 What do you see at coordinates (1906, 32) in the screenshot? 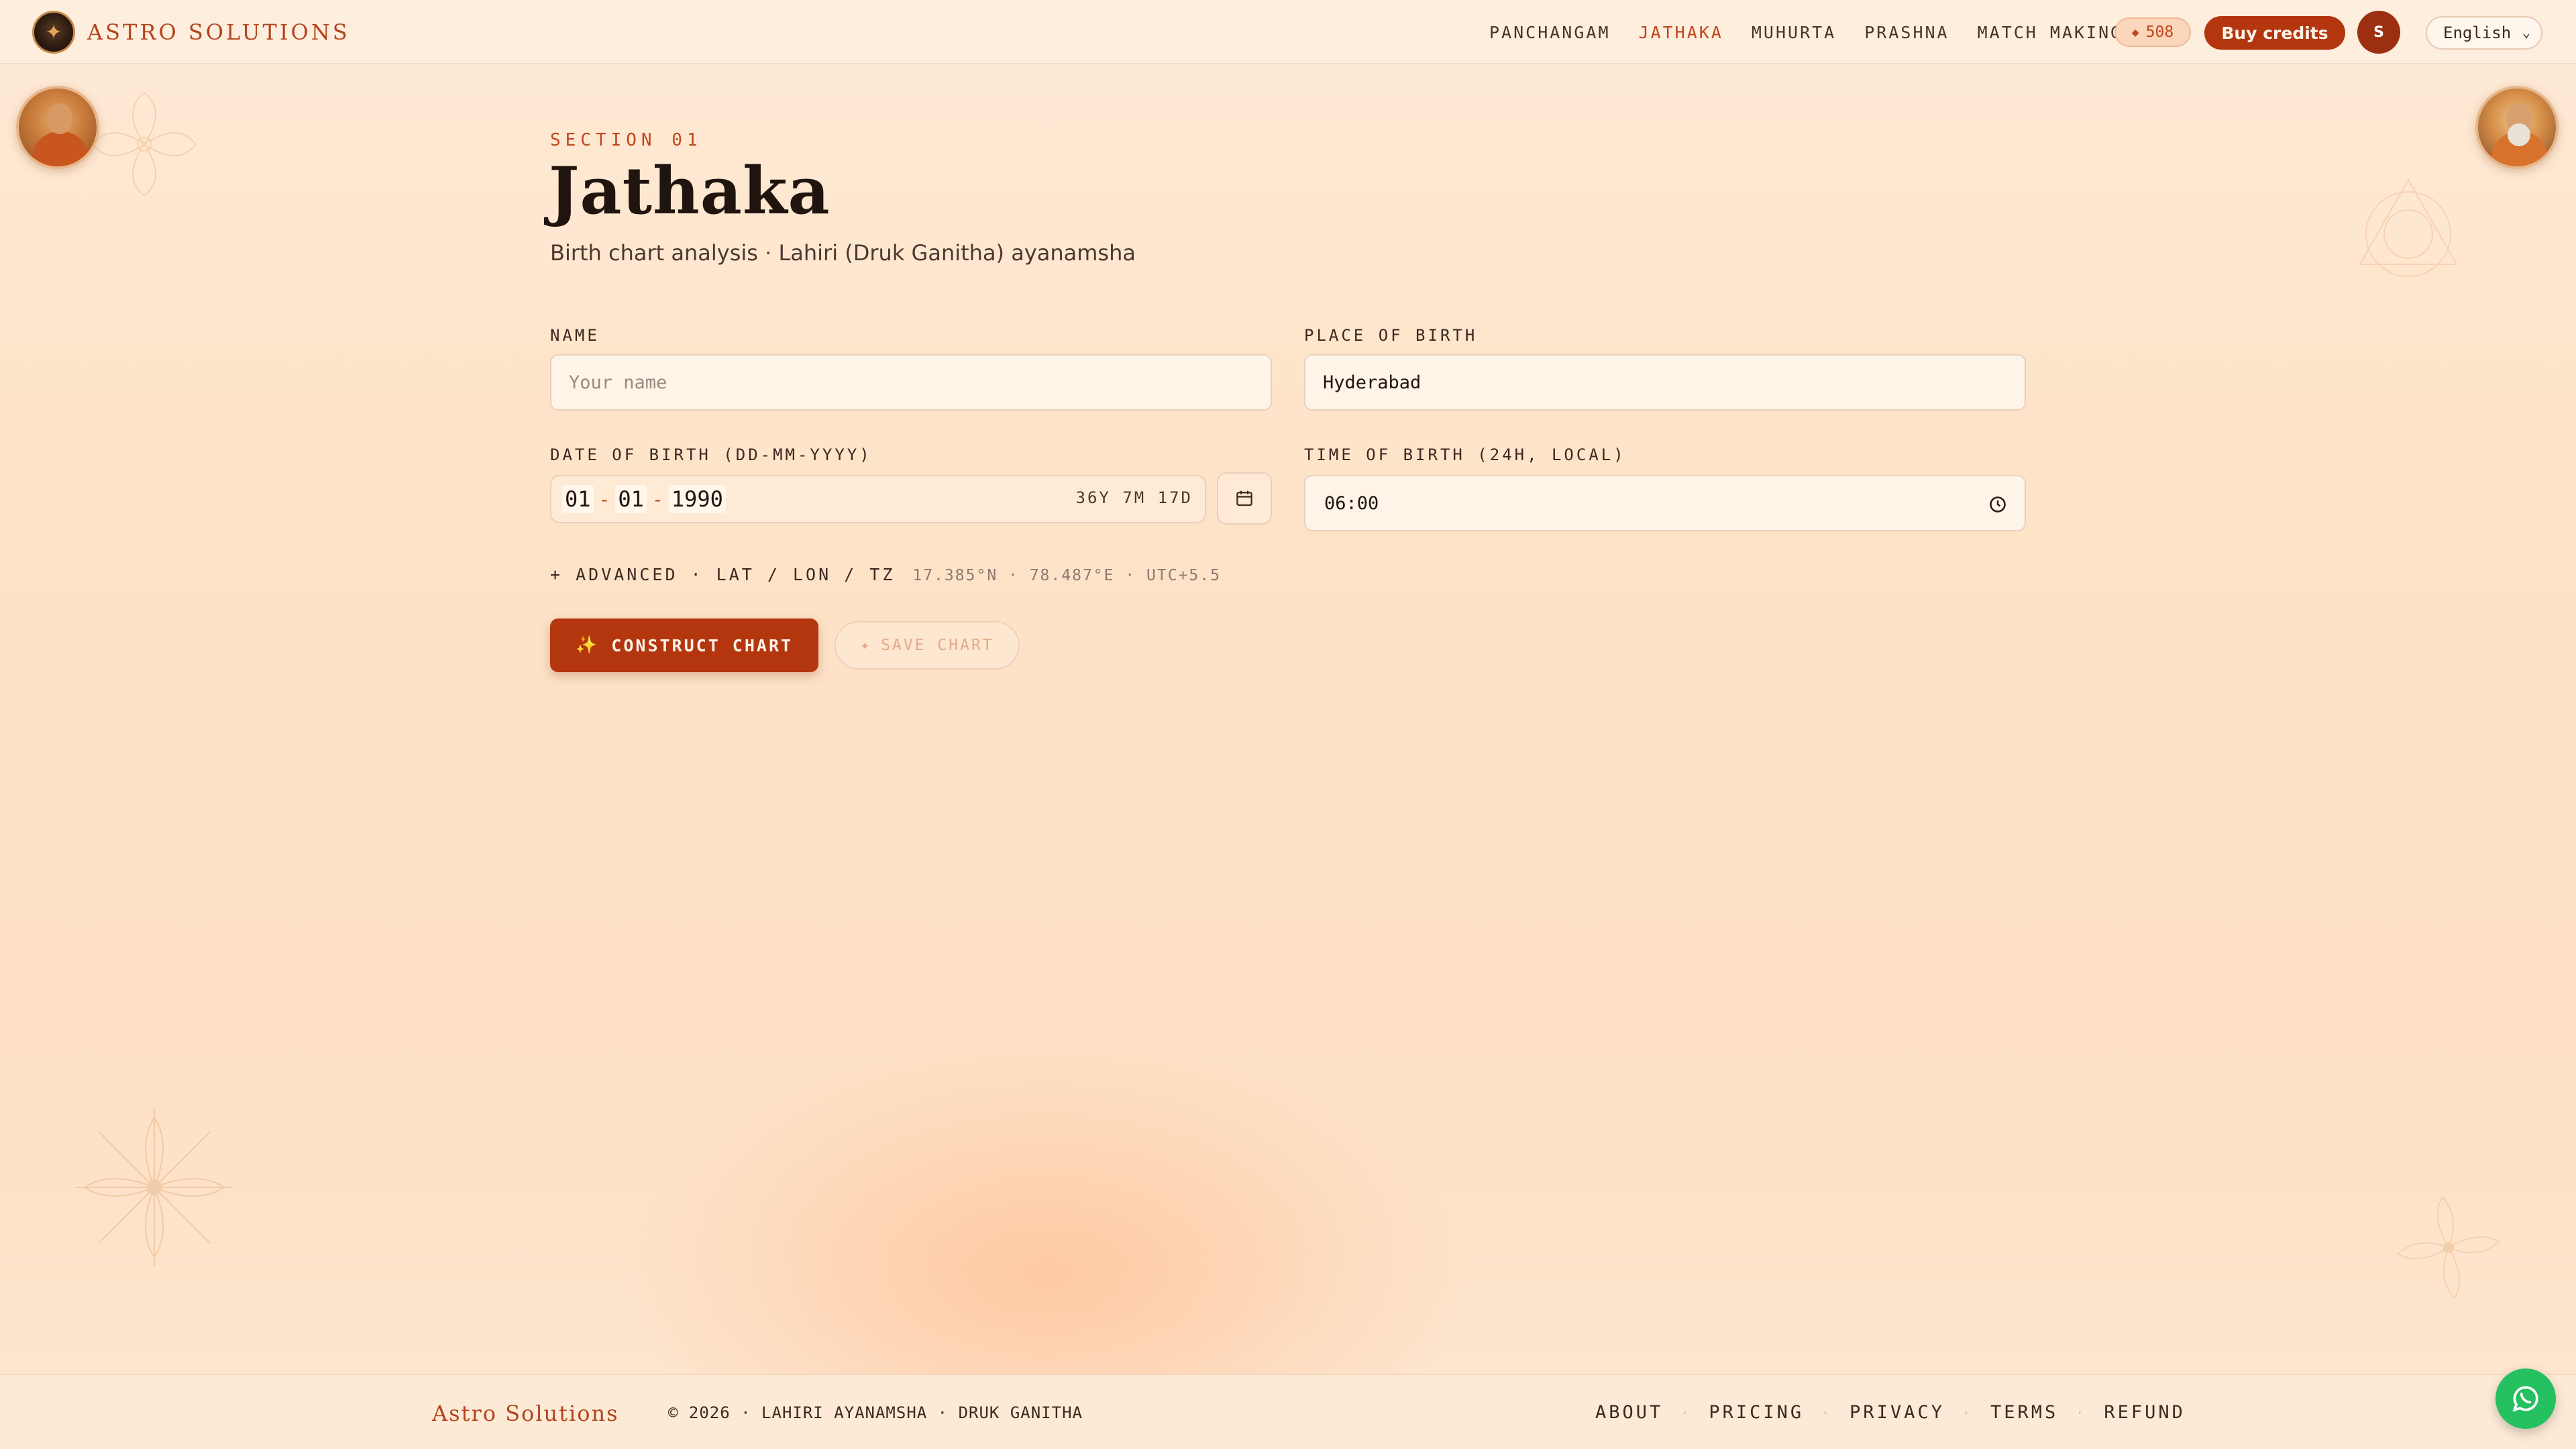
I see `nav-item-prashna: PRASHNA` at bounding box center [1906, 32].